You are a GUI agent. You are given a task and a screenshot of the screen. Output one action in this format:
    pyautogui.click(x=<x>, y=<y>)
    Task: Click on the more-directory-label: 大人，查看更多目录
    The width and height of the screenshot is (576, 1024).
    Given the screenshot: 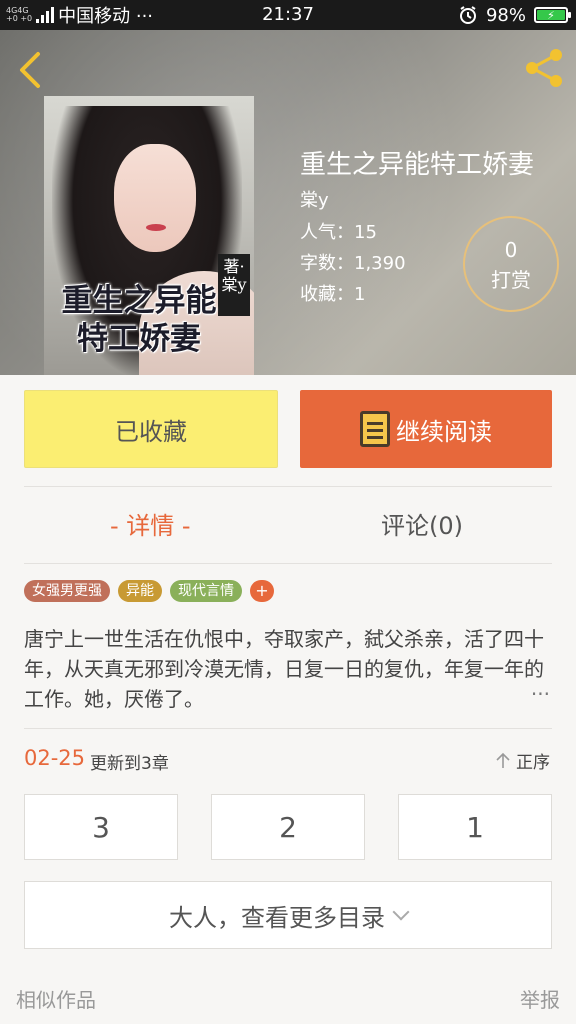 What is the action you would take?
    pyautogui.click(x=277, y=917)
    